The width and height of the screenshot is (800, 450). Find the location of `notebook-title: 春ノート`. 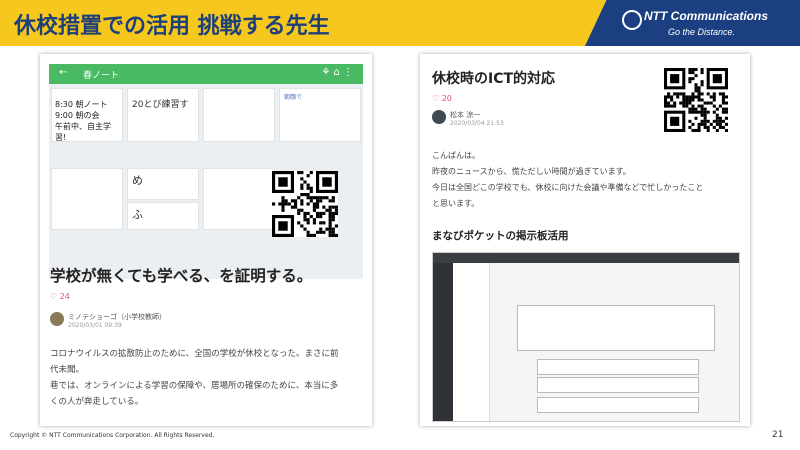

notebook-title: 春ノート is located at coordinates (101, 76).